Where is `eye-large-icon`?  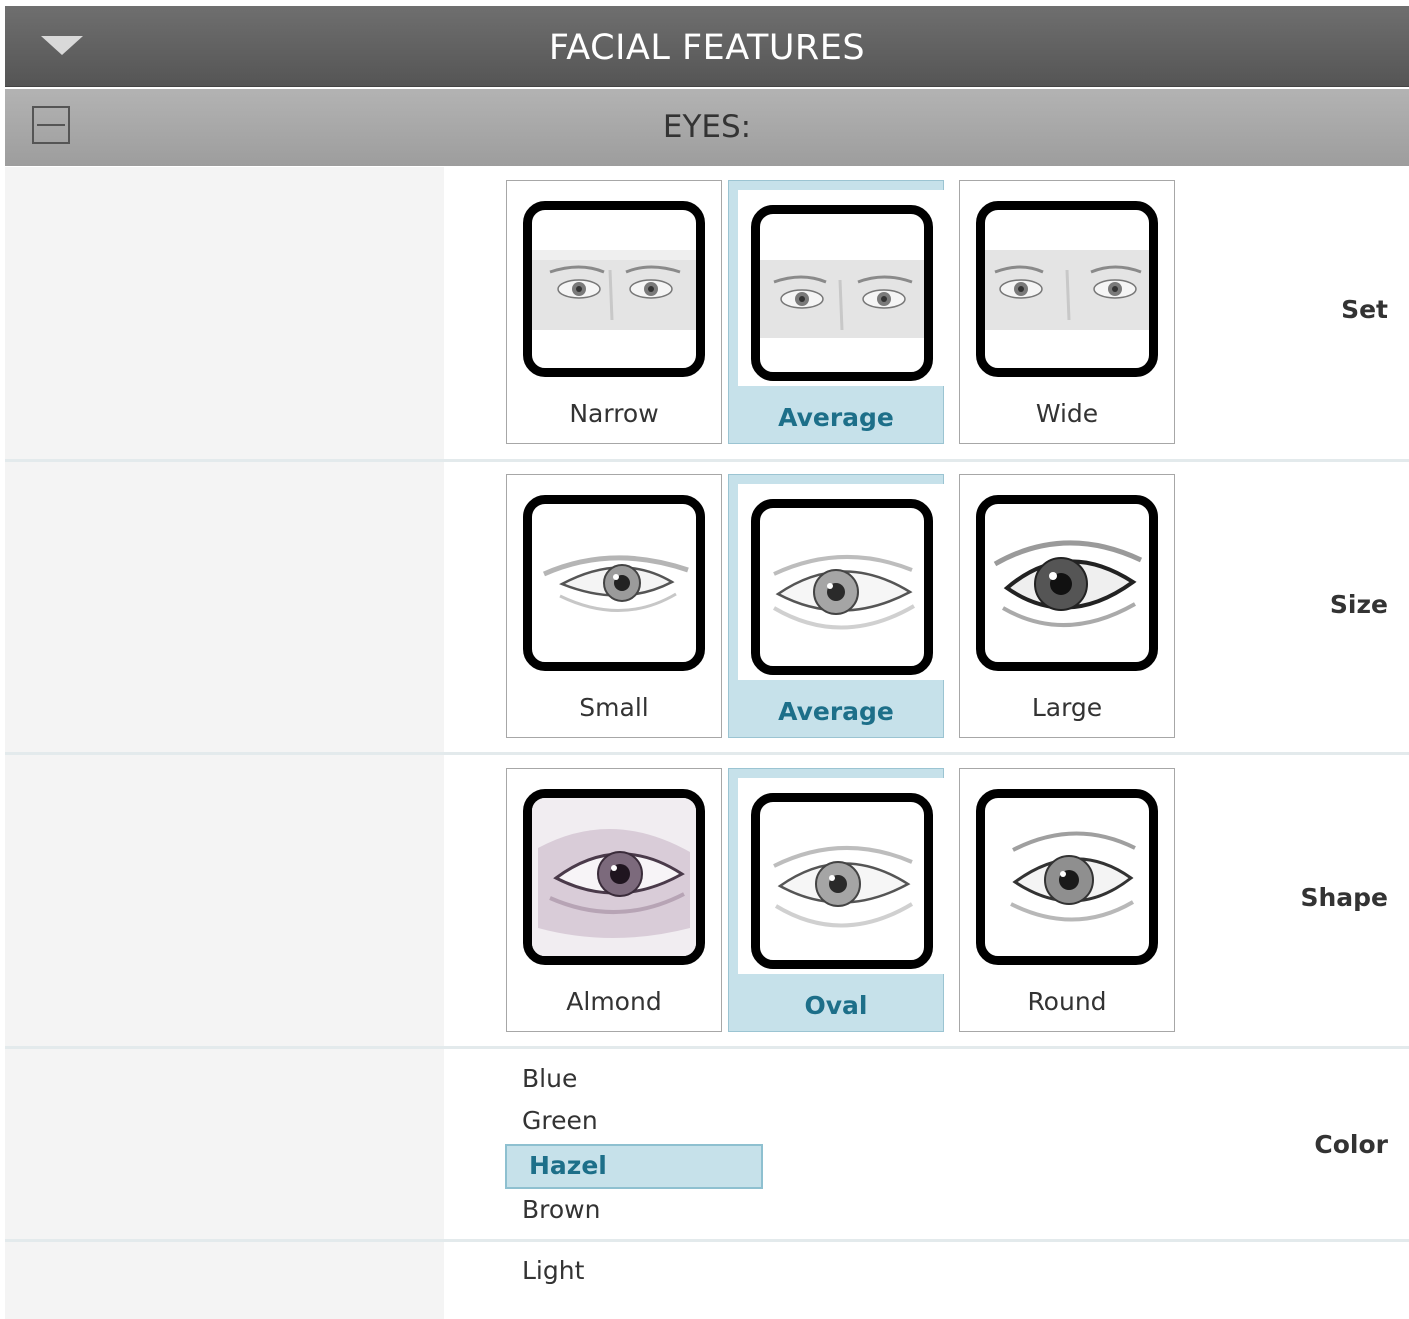 eye-large-icon is located at coordinates (1067, 583).